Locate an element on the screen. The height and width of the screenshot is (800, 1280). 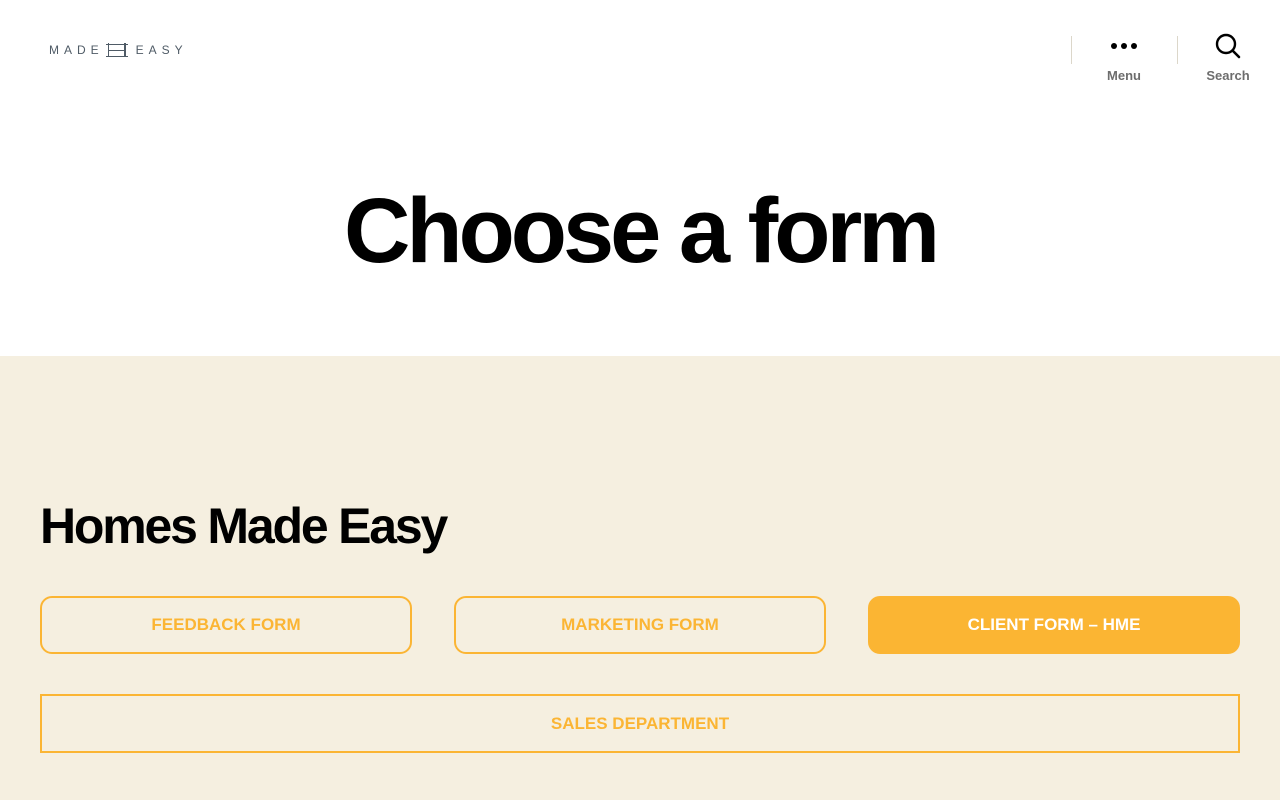
logo-mark-icon is located at coordinates (116, 49).